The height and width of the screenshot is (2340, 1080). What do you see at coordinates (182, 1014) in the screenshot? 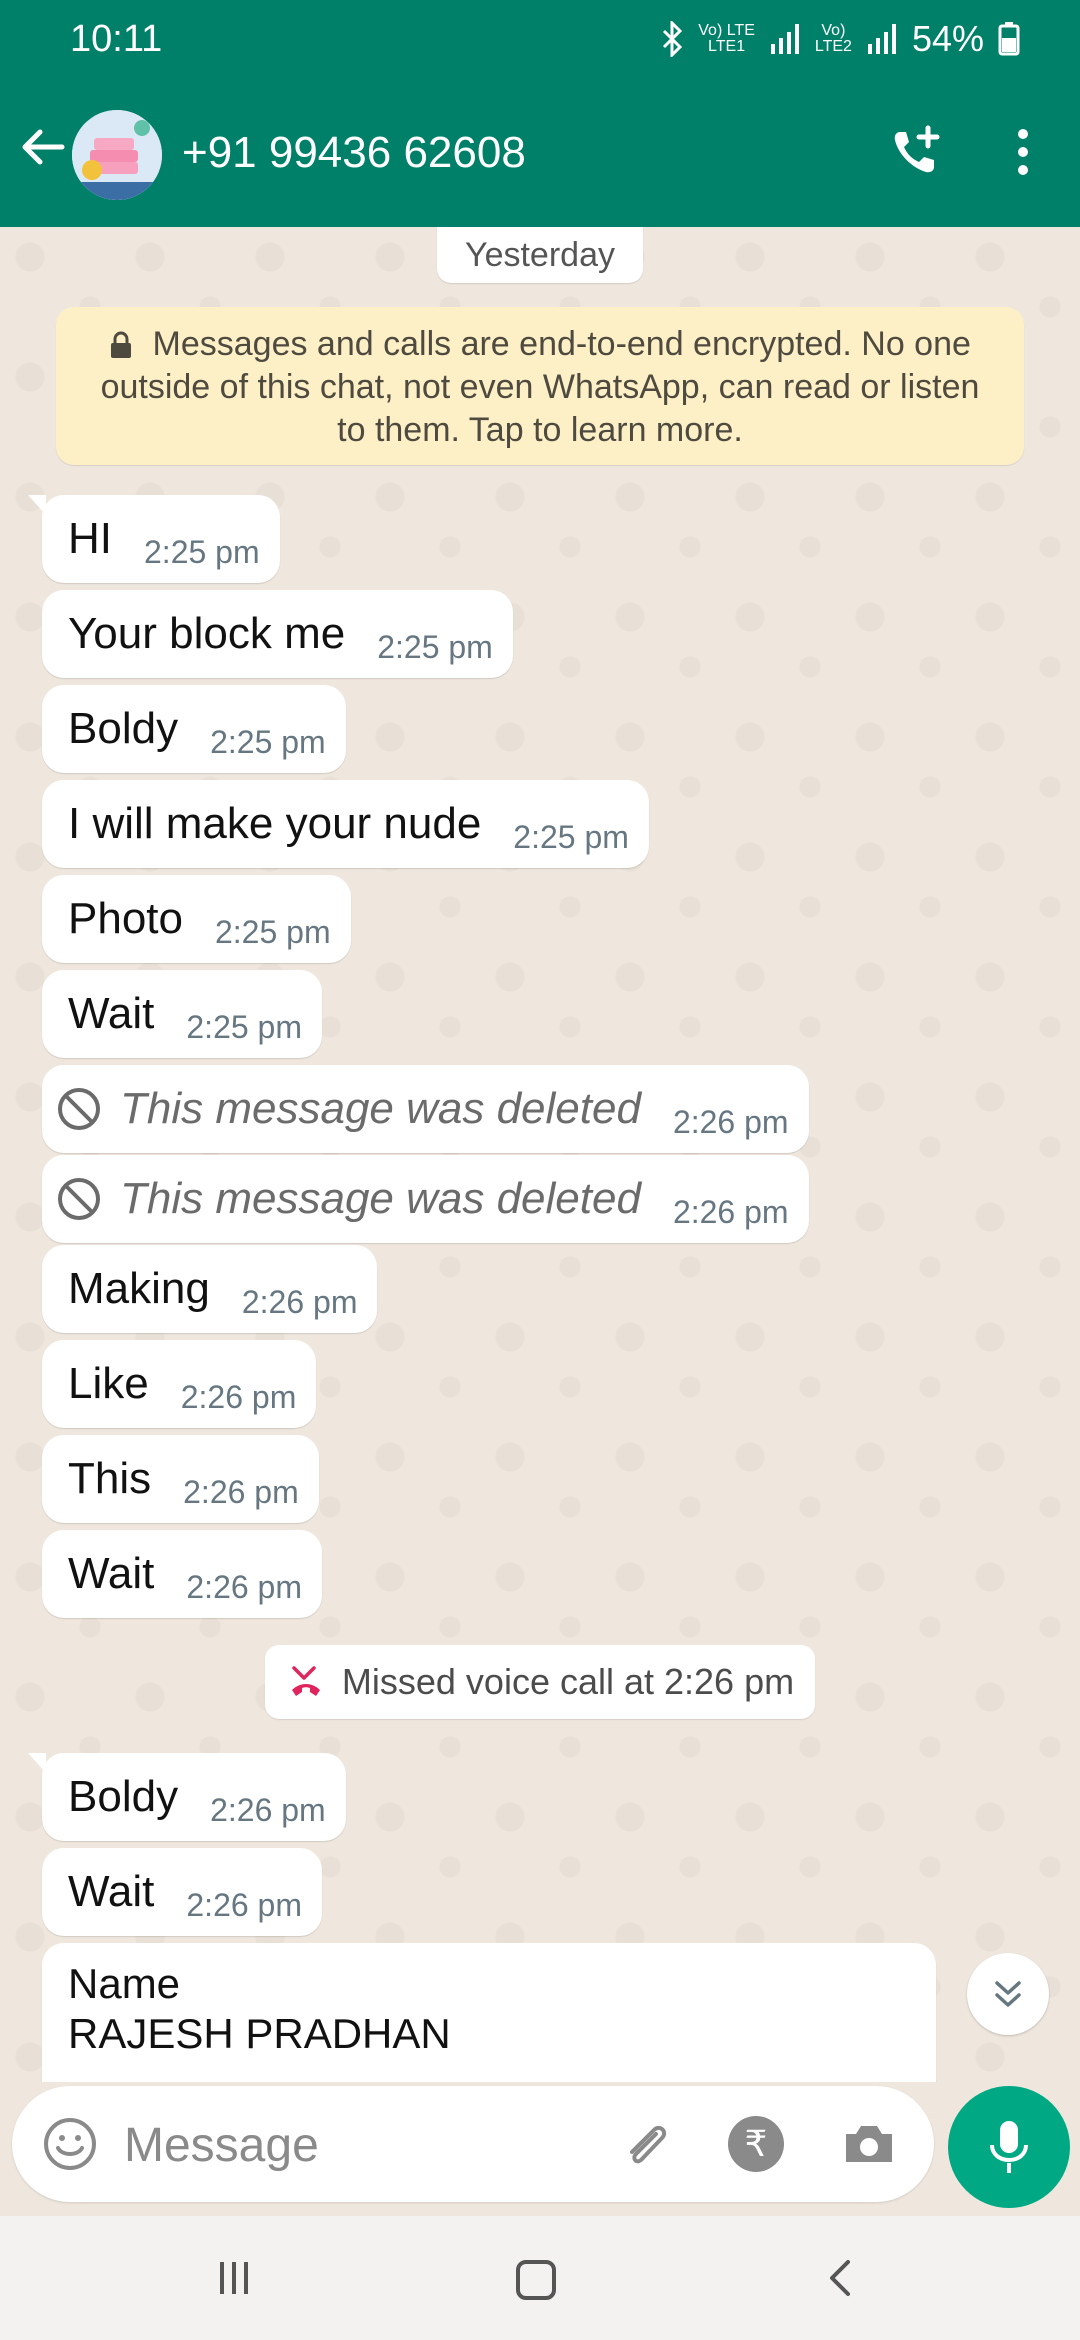
I see `message-bubble: Wait 2:25 pm` at bounding box center [182, 1014].